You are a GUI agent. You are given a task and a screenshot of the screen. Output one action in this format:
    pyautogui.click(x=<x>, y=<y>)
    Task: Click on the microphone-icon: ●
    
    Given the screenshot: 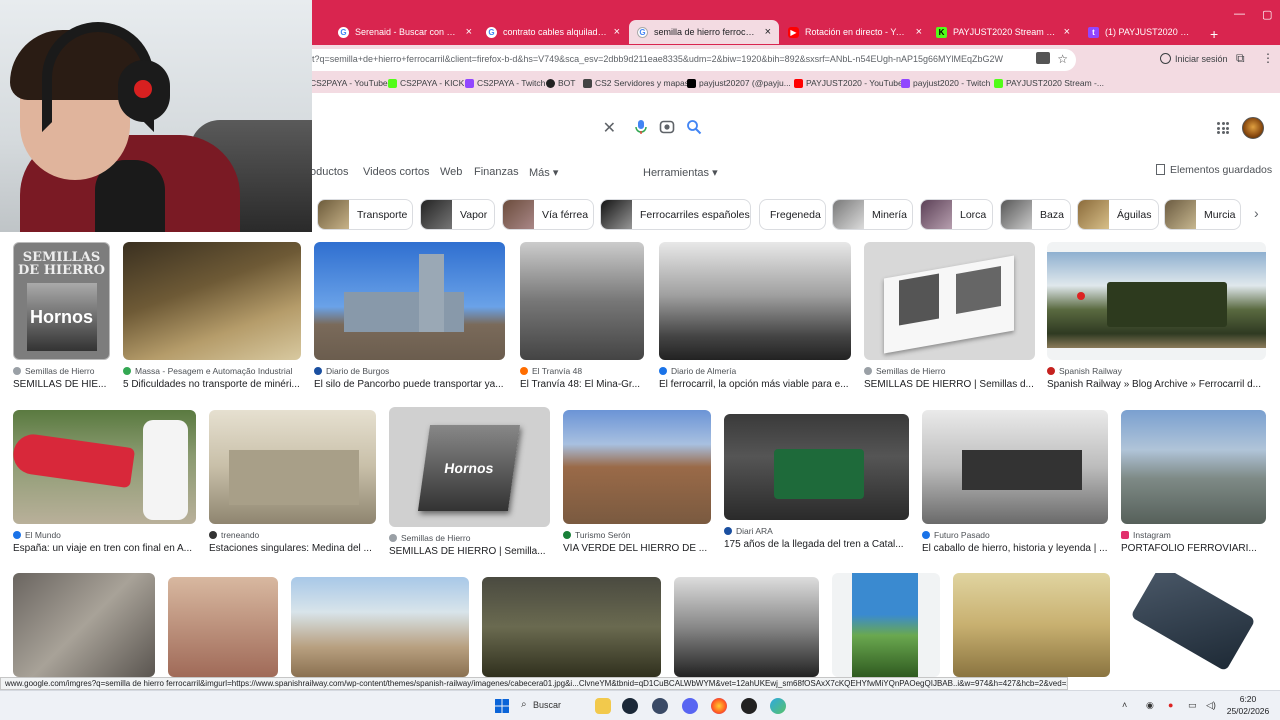 What is the action you would take?
    pyautogui.click(x=1170, y=705)
    